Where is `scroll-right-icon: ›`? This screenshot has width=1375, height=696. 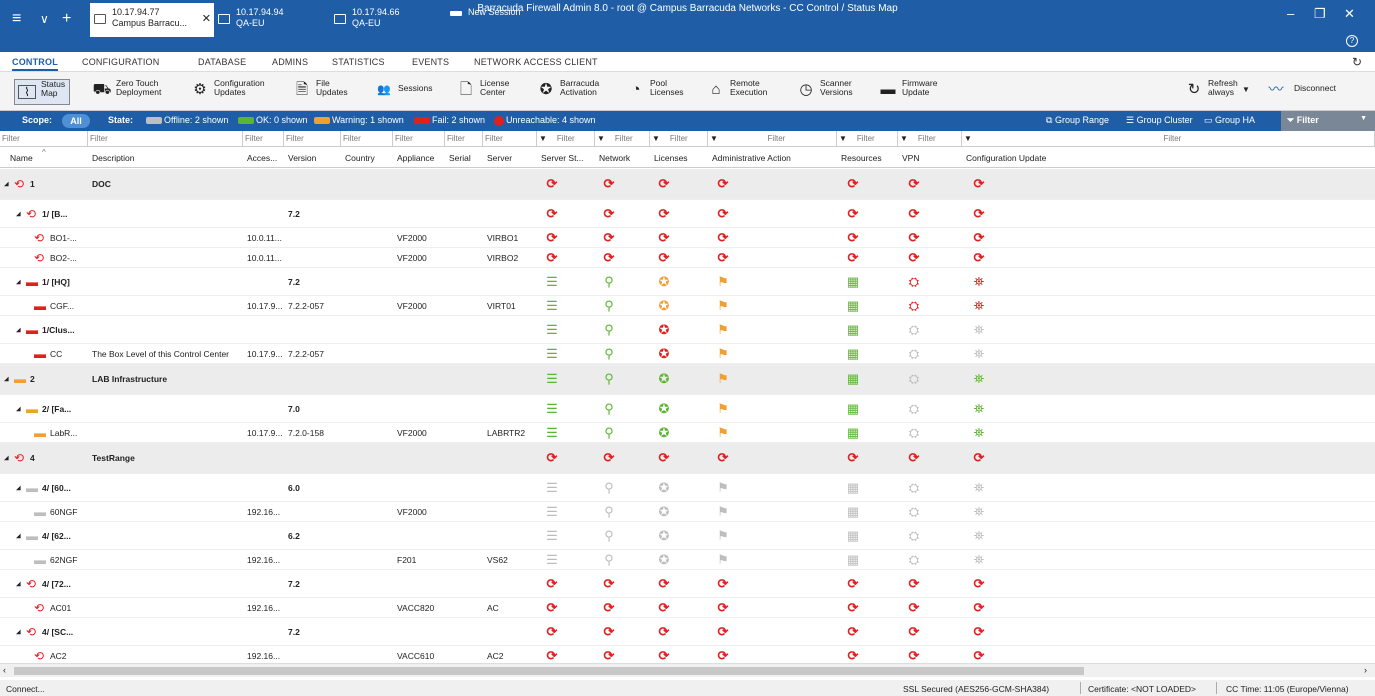 scroll-right-icon: › is located at coordinates (1365, 670).